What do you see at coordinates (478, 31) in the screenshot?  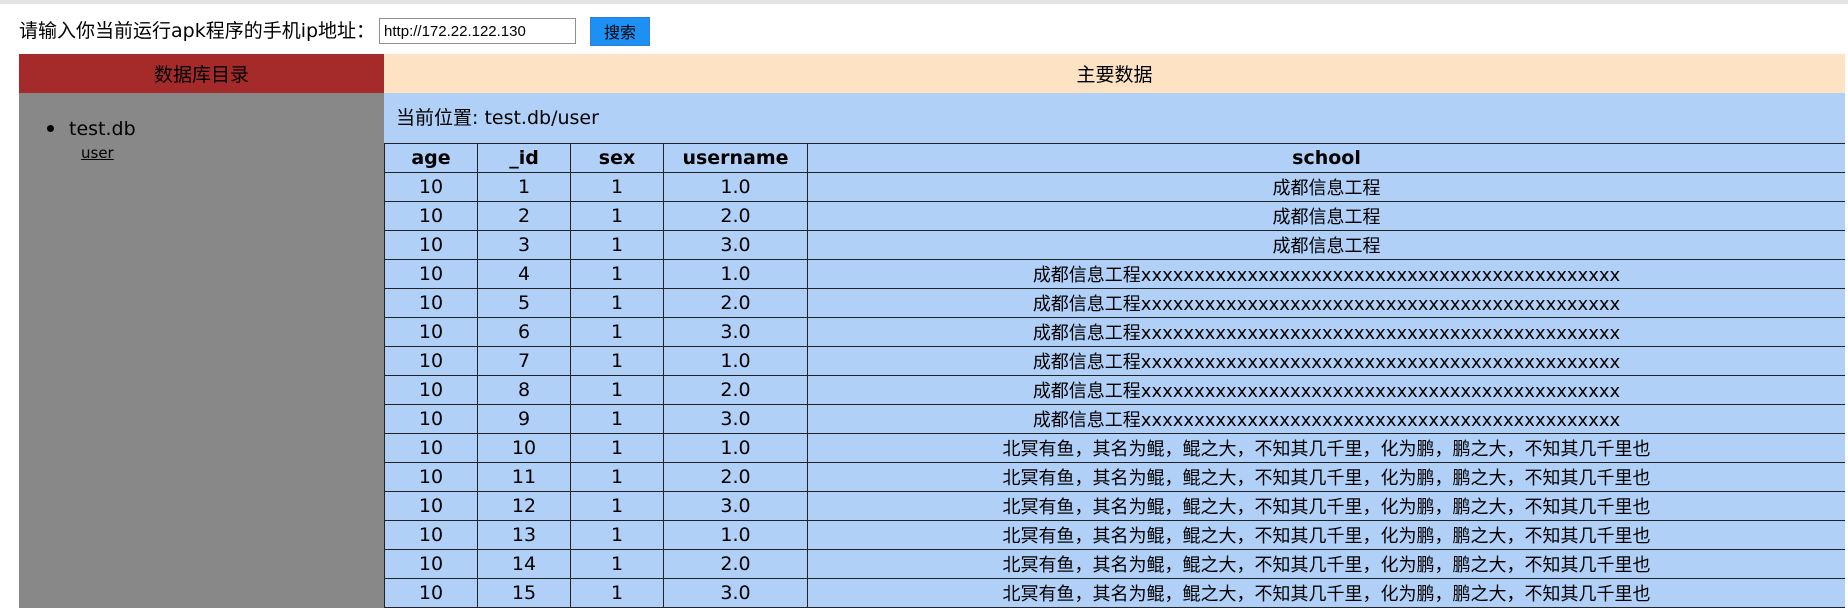 I see `ip-address-input` at bounding box center [478, 31].